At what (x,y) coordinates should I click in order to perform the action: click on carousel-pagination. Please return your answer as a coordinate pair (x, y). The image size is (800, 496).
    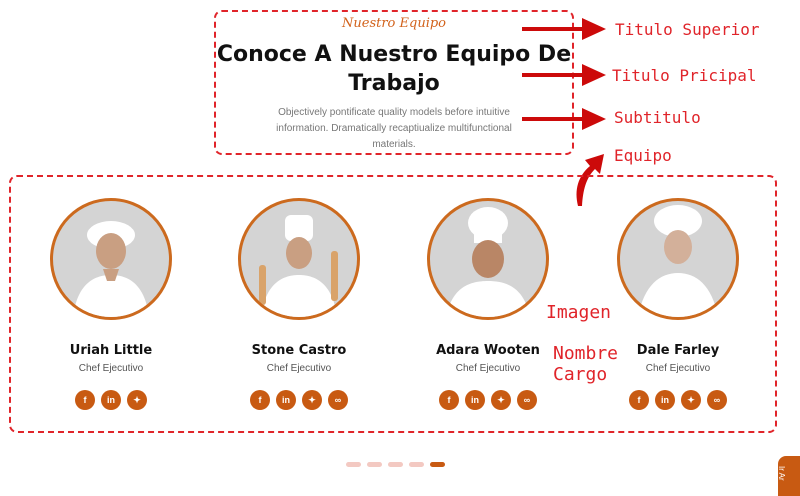
    Looking at the image, I should click on (395, 464).